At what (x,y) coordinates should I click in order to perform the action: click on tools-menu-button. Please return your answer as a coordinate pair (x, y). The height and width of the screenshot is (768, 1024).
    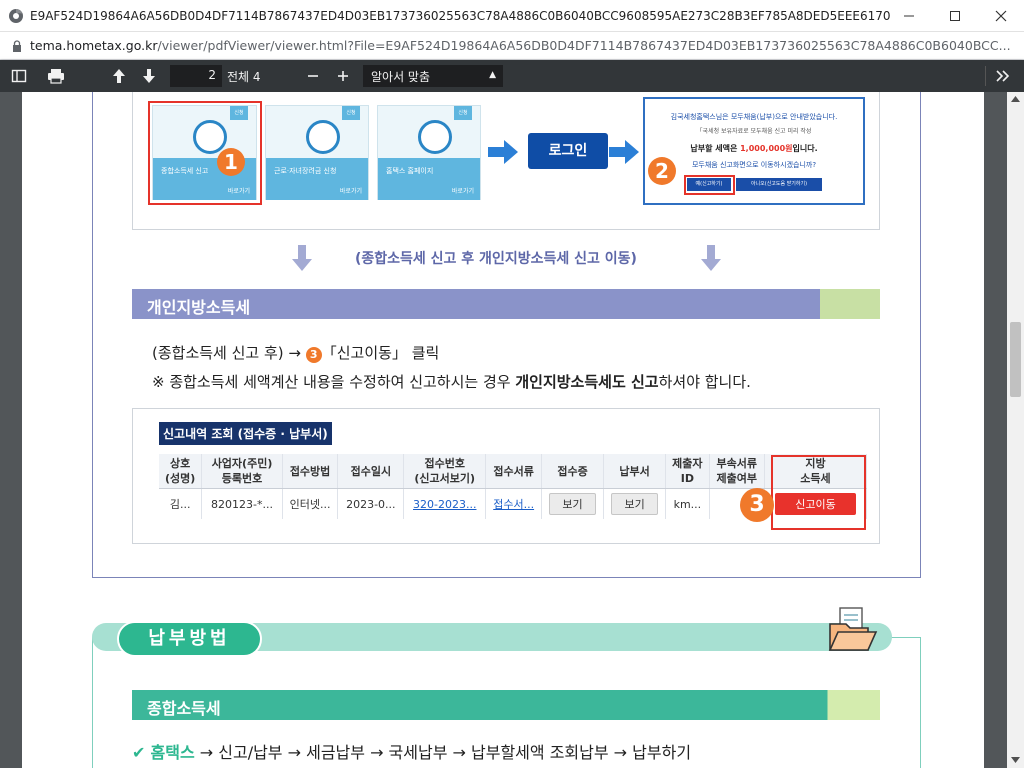
    Looking at the image, I should click on (1004, 76).